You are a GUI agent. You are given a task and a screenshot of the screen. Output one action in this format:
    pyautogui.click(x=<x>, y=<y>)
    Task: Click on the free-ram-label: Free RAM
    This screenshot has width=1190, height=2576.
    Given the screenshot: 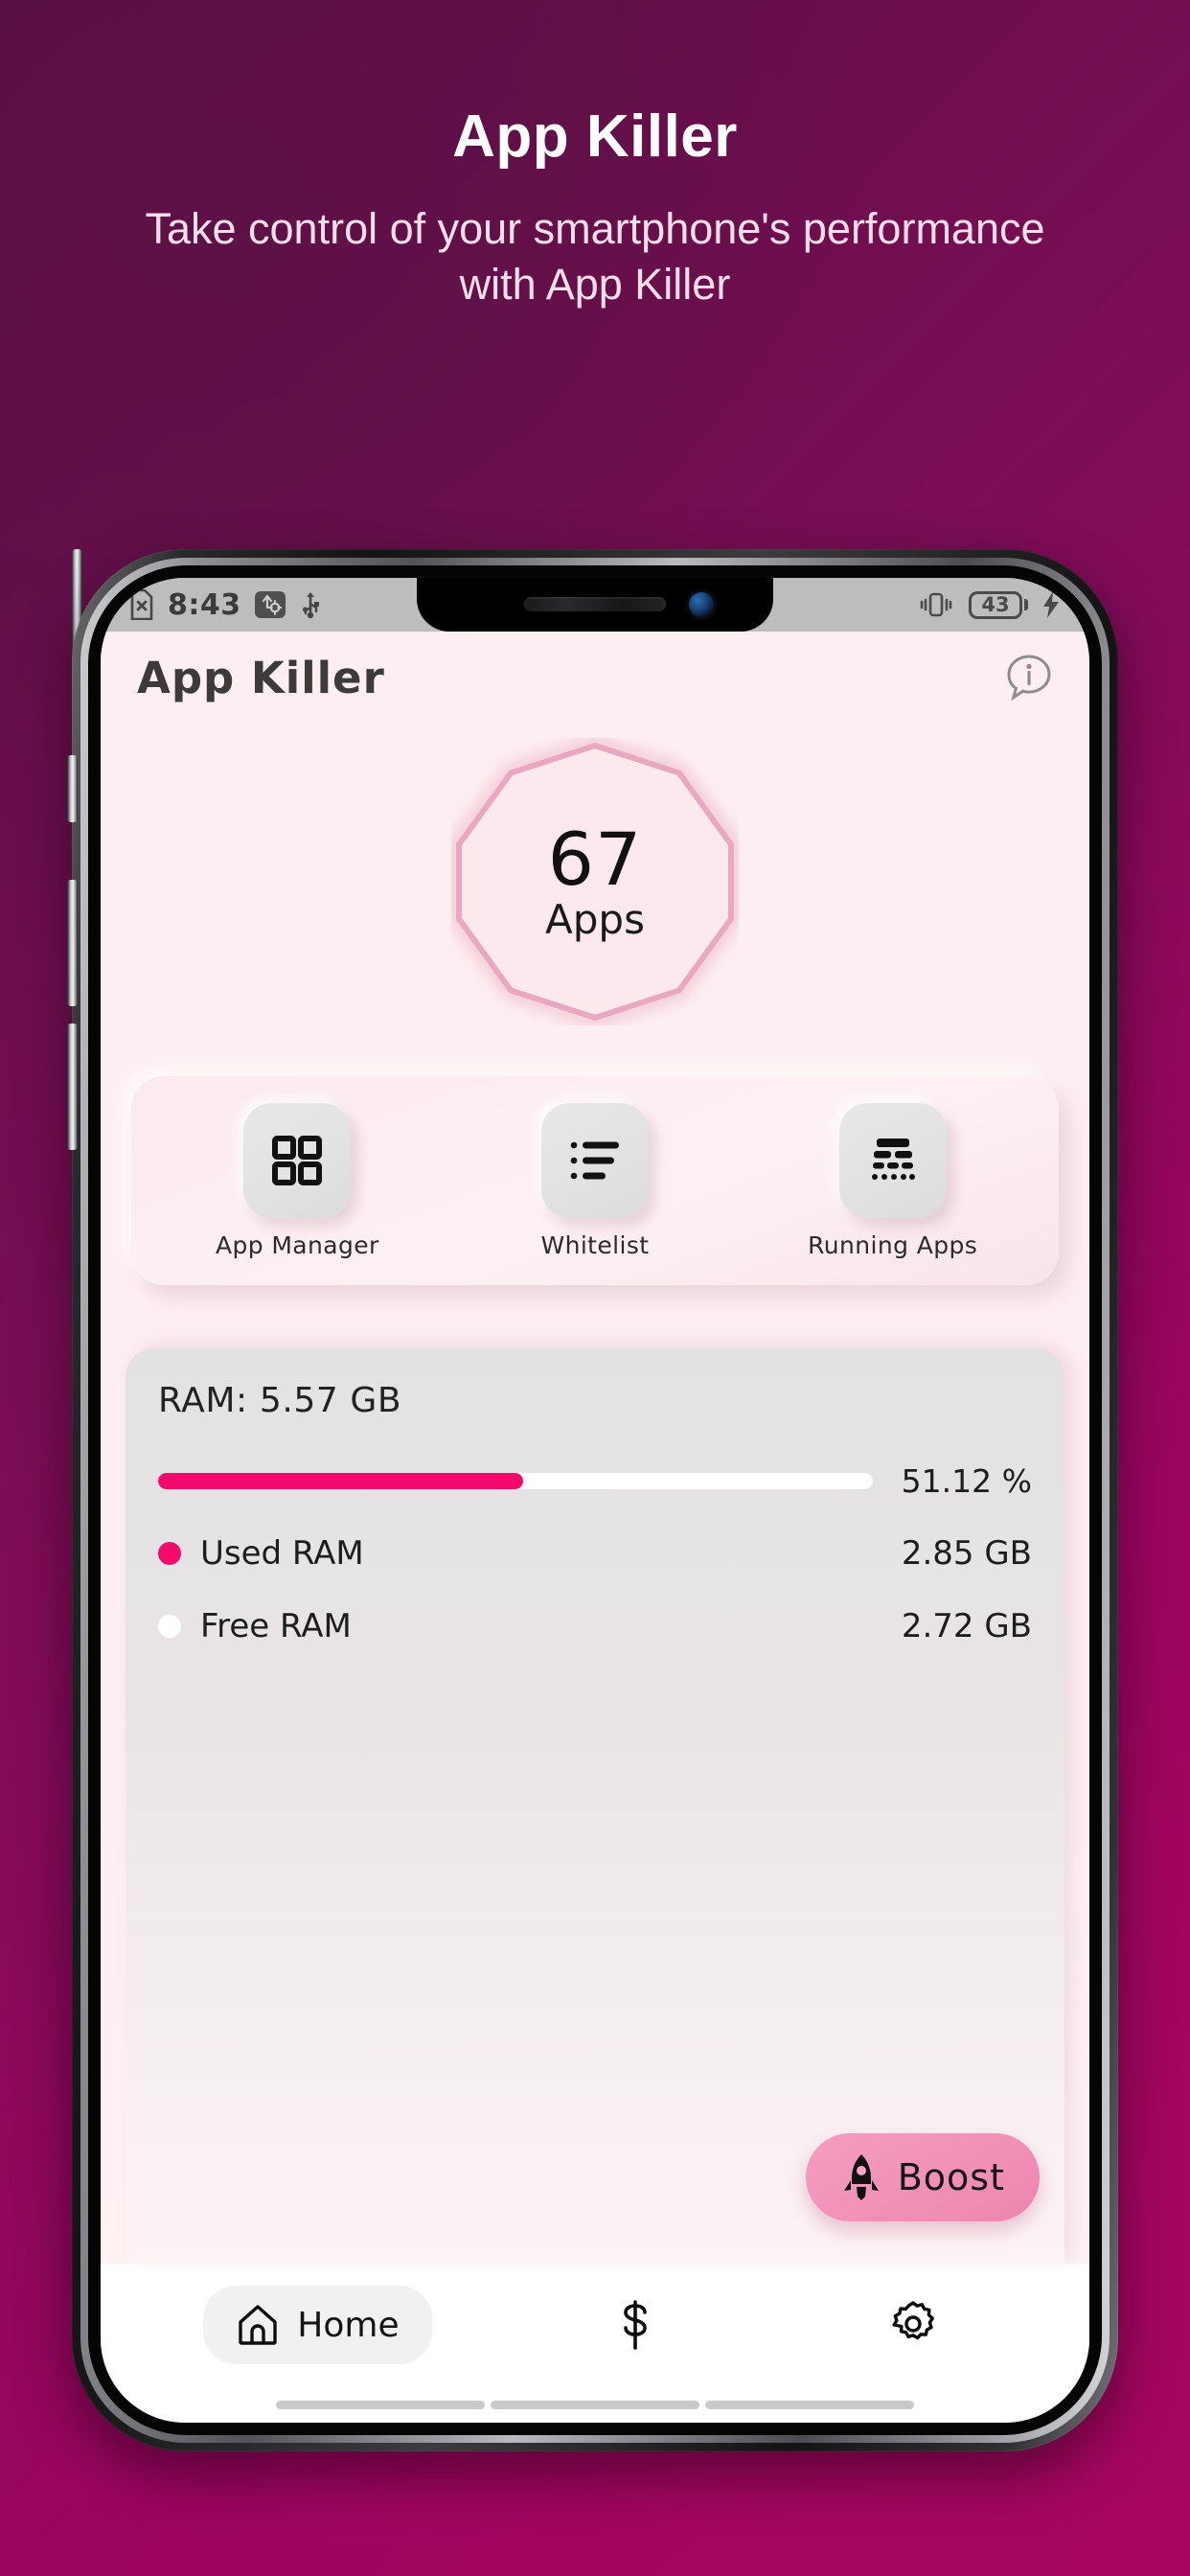 What is the action you would take?
    pyautogui.click(x=276, y=1626)
    